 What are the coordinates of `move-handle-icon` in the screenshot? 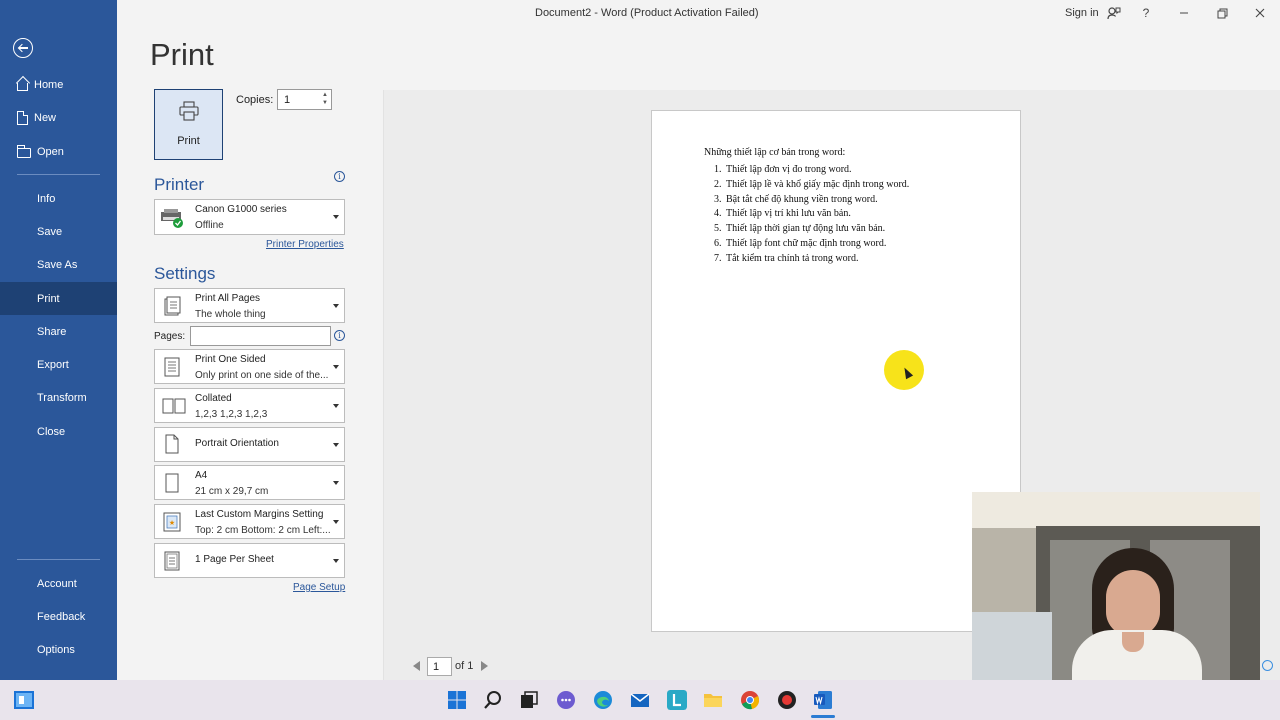 It's located at (1267, 665).